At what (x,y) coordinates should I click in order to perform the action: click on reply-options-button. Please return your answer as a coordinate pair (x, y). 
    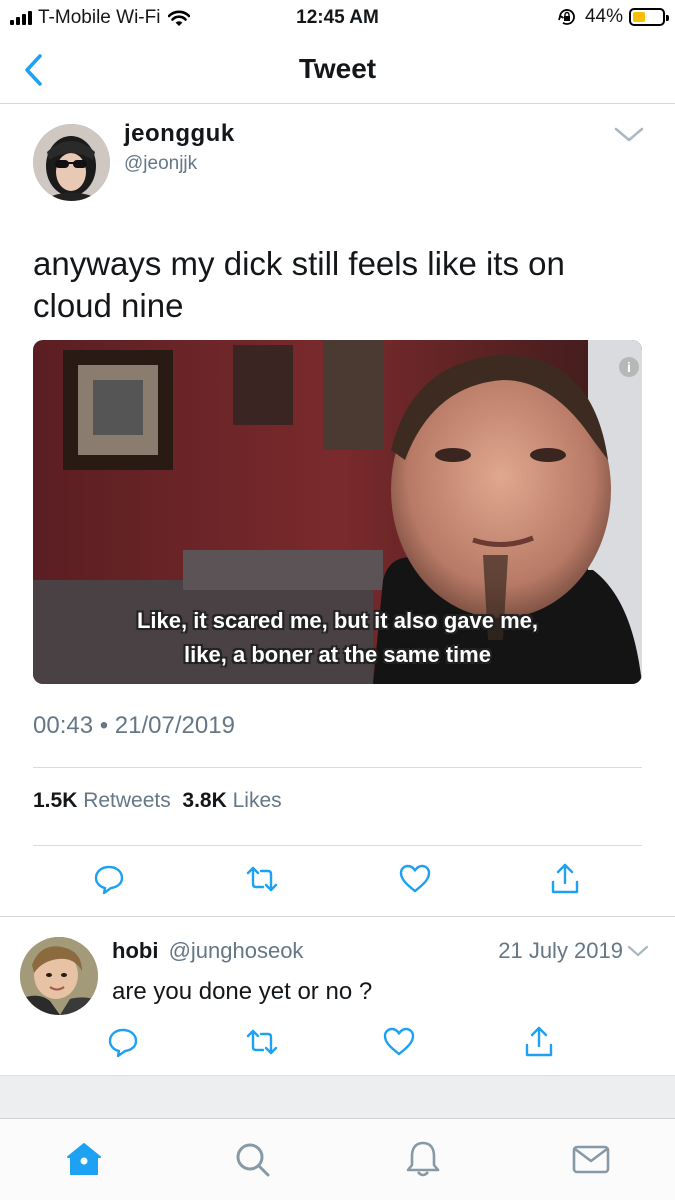
    Looking at the image, I should click on (638, 951).